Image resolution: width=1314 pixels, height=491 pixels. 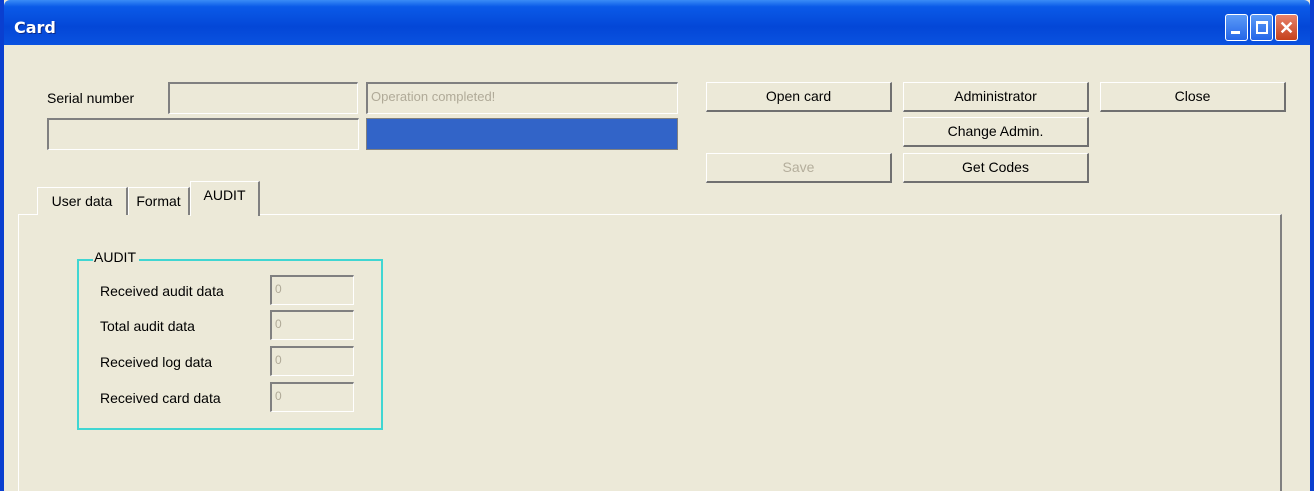 I want to click on received-card-data-label: Received card data, so click(x=160, y=398).